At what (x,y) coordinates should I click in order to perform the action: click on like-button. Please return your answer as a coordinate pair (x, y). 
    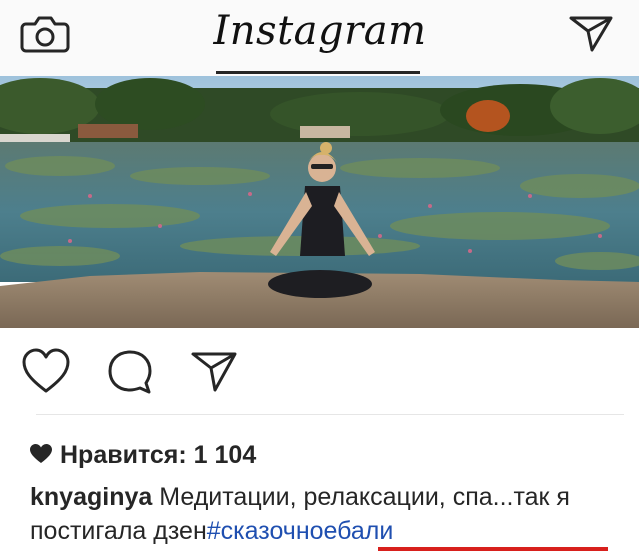
    Looking at the image, I should click on (46, 372).